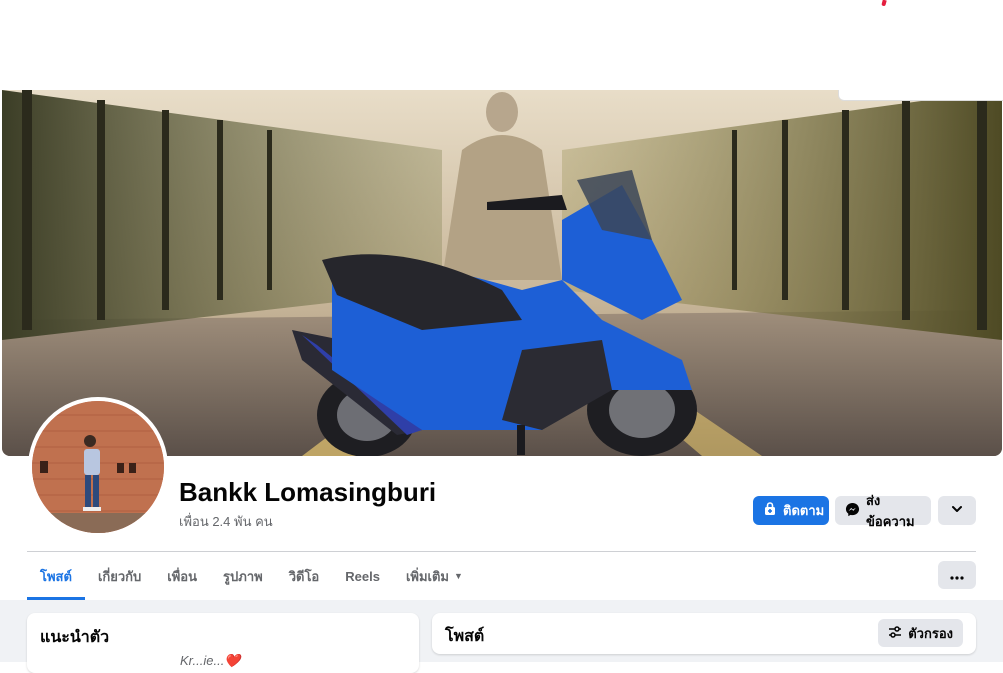 The width and height of the screenshot is (1003, 673). I want to click on tab-label: วิดีโอ, so click(304, 576).